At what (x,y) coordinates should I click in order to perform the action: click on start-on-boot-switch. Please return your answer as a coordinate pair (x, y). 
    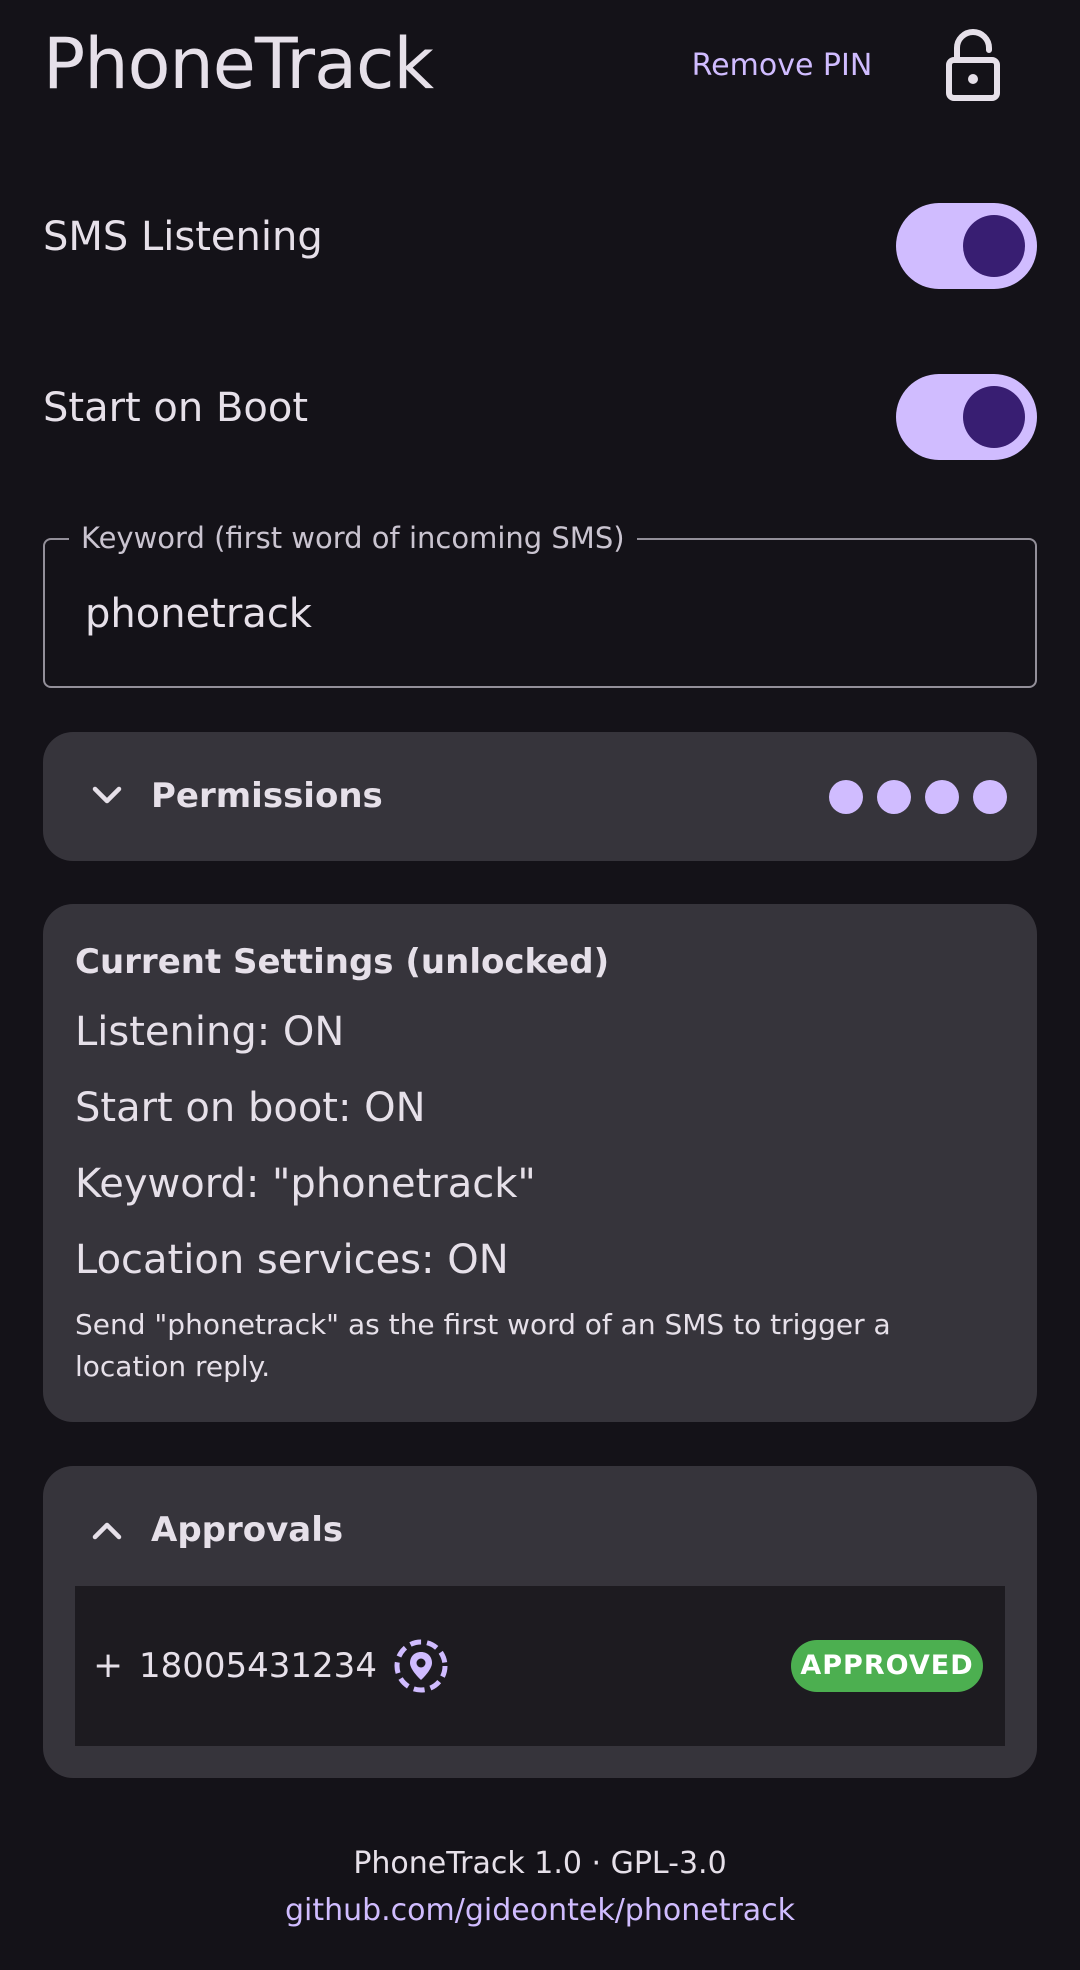
    Looking at the image, I should click on (966, 417).